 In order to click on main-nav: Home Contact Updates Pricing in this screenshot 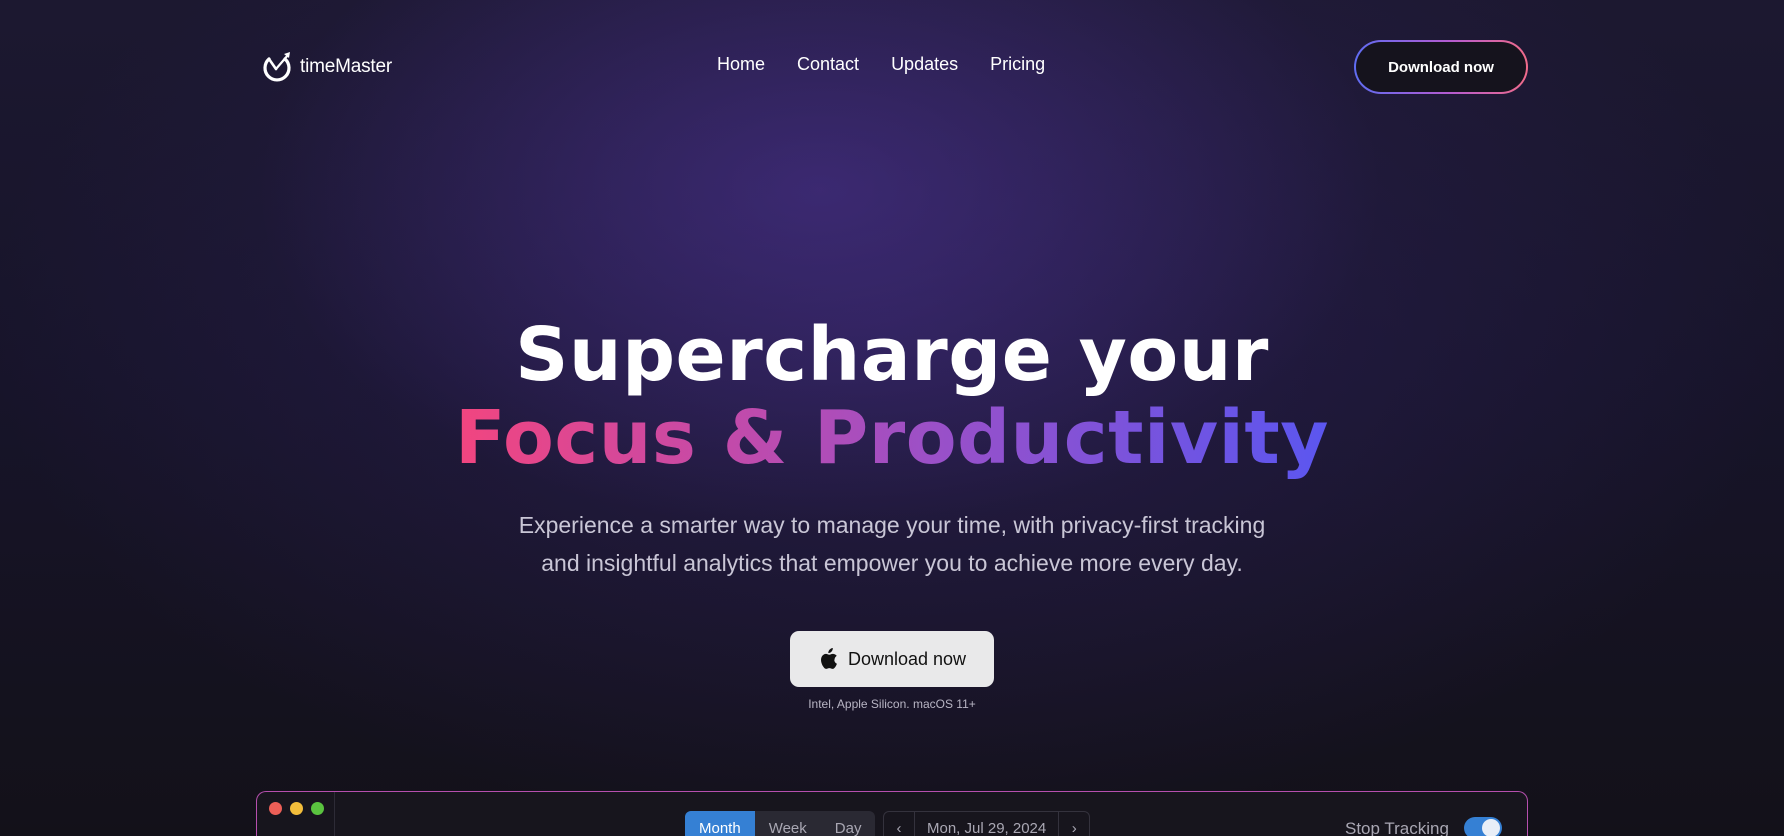, I will do `click(881, 64)`.